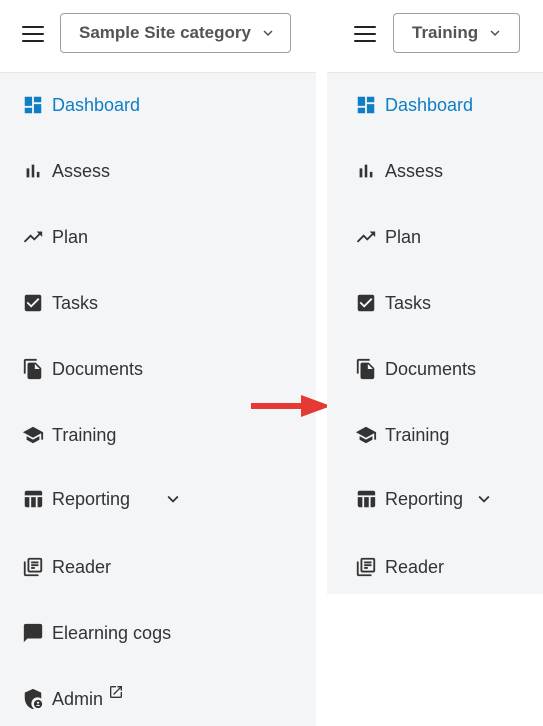 The image size is (543, 726). I want to click on top-bar: Training, so click(435, 36).